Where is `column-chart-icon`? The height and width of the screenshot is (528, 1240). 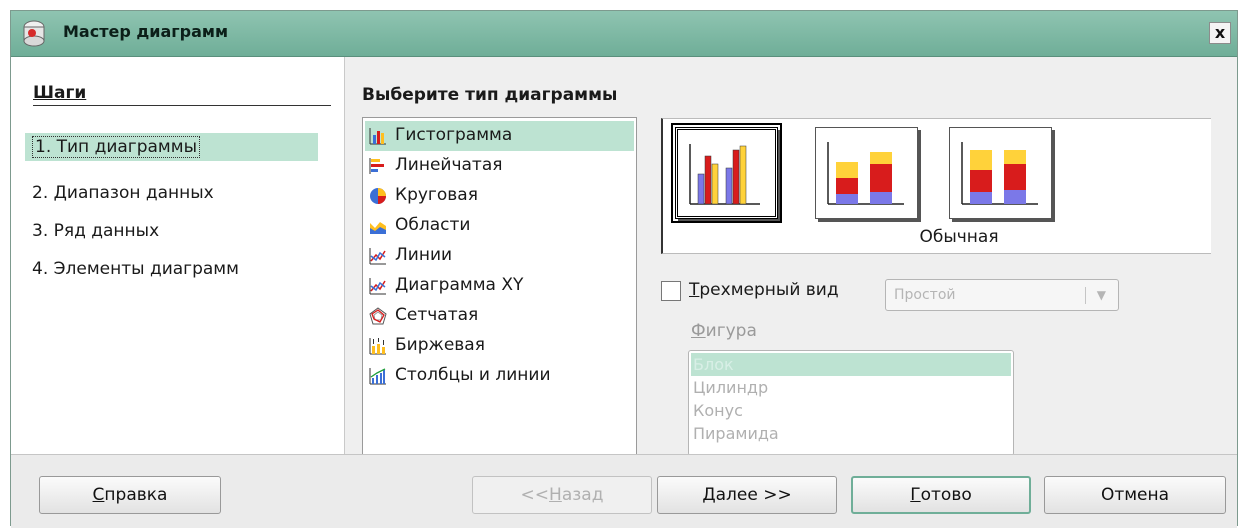 column-chart-icon is located at coordinates (377, 136).